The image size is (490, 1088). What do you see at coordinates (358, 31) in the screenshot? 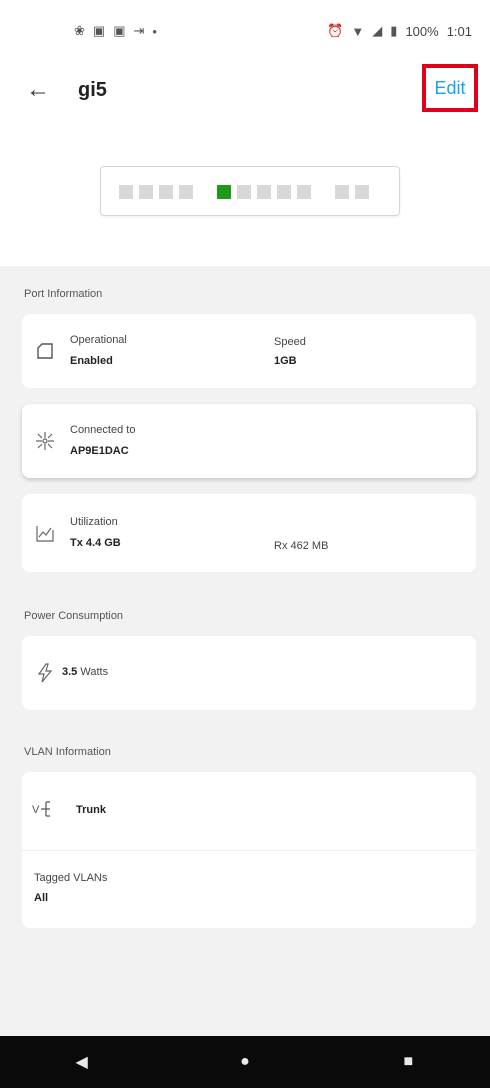
I see `wifi-icon: ▼` at bounding box center [358, 31].